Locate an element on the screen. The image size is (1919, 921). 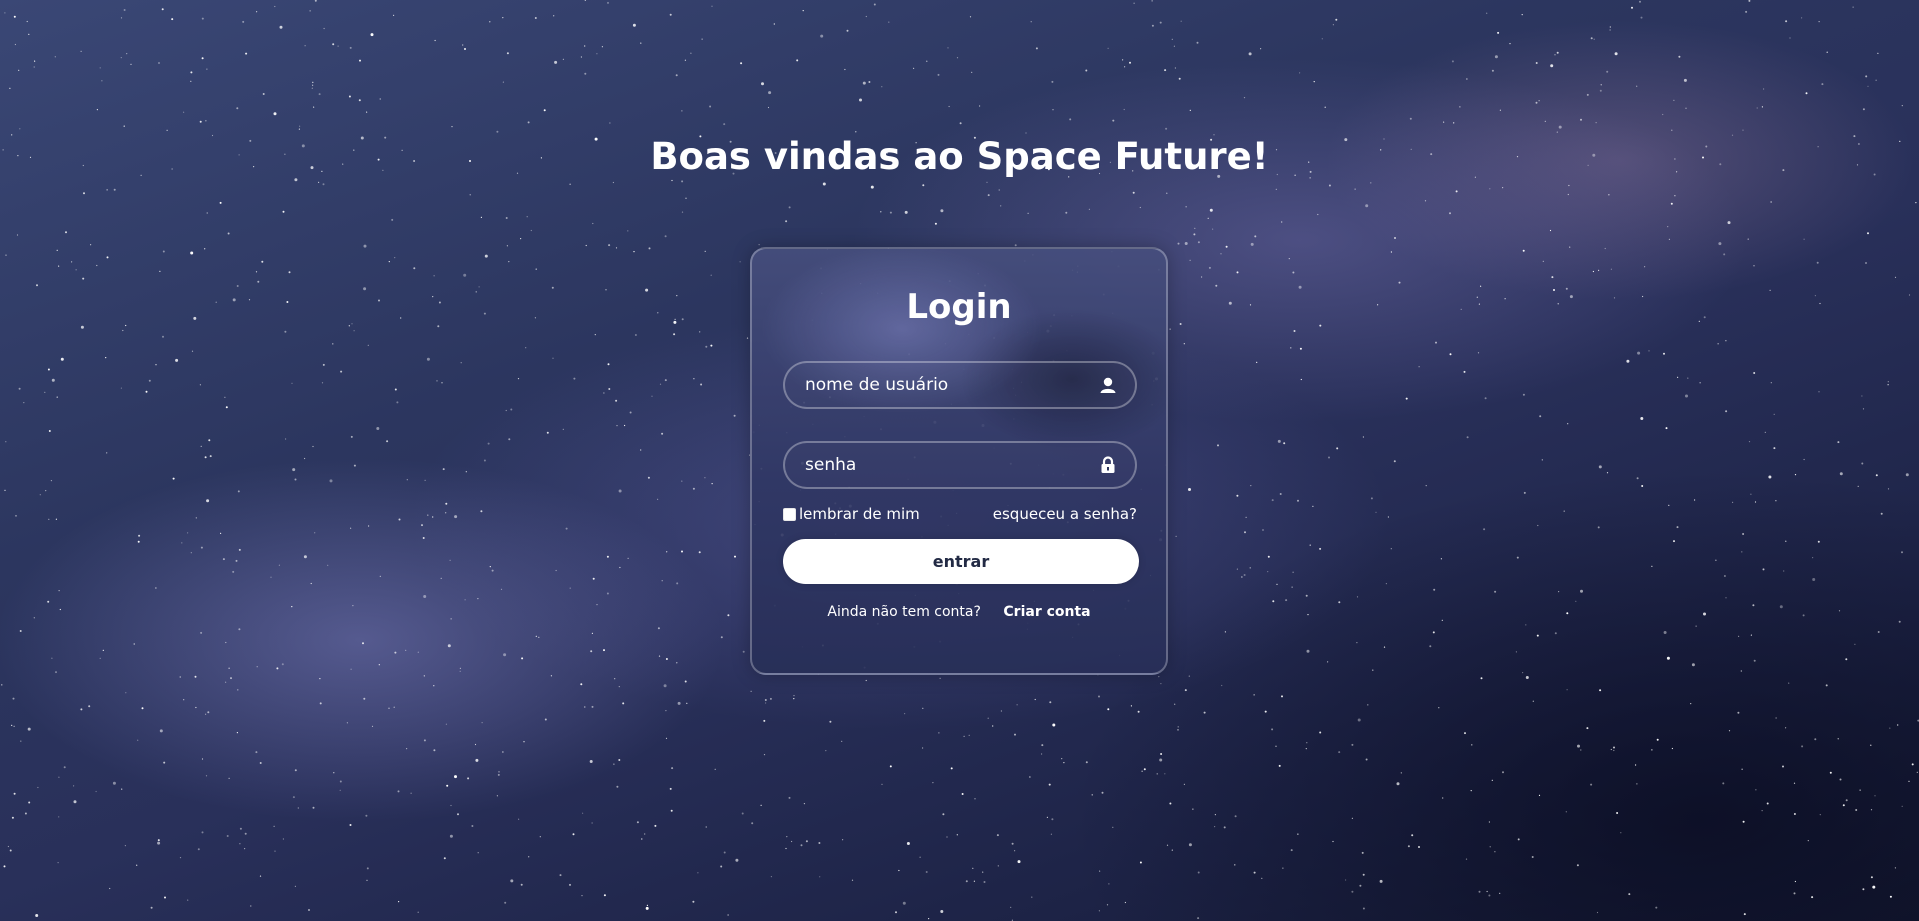
remember-me-checkbox is located at coordinates (789, 514).